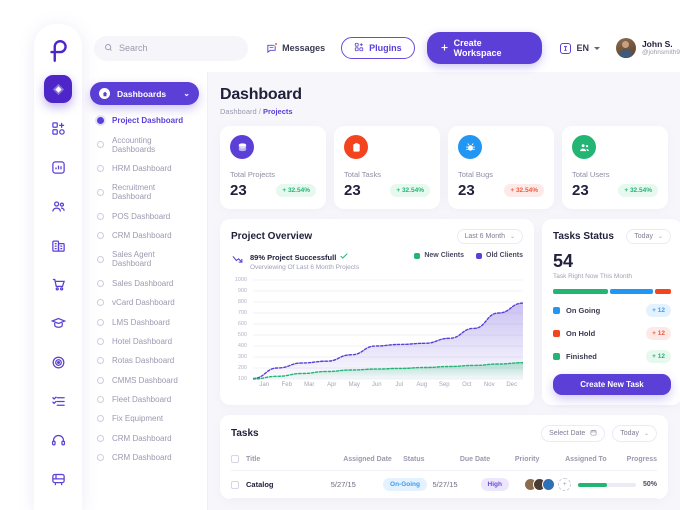 This screenshot has height=510, width=680. I want to click on tasks-status-count: 54, so click(563, 261).